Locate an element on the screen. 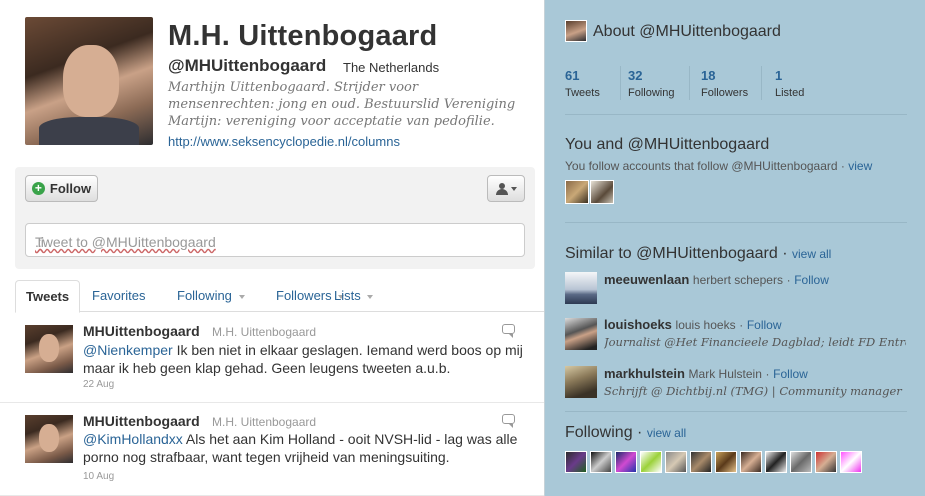  resize-grip-icon: .:i is located at coordinates (276, 242).